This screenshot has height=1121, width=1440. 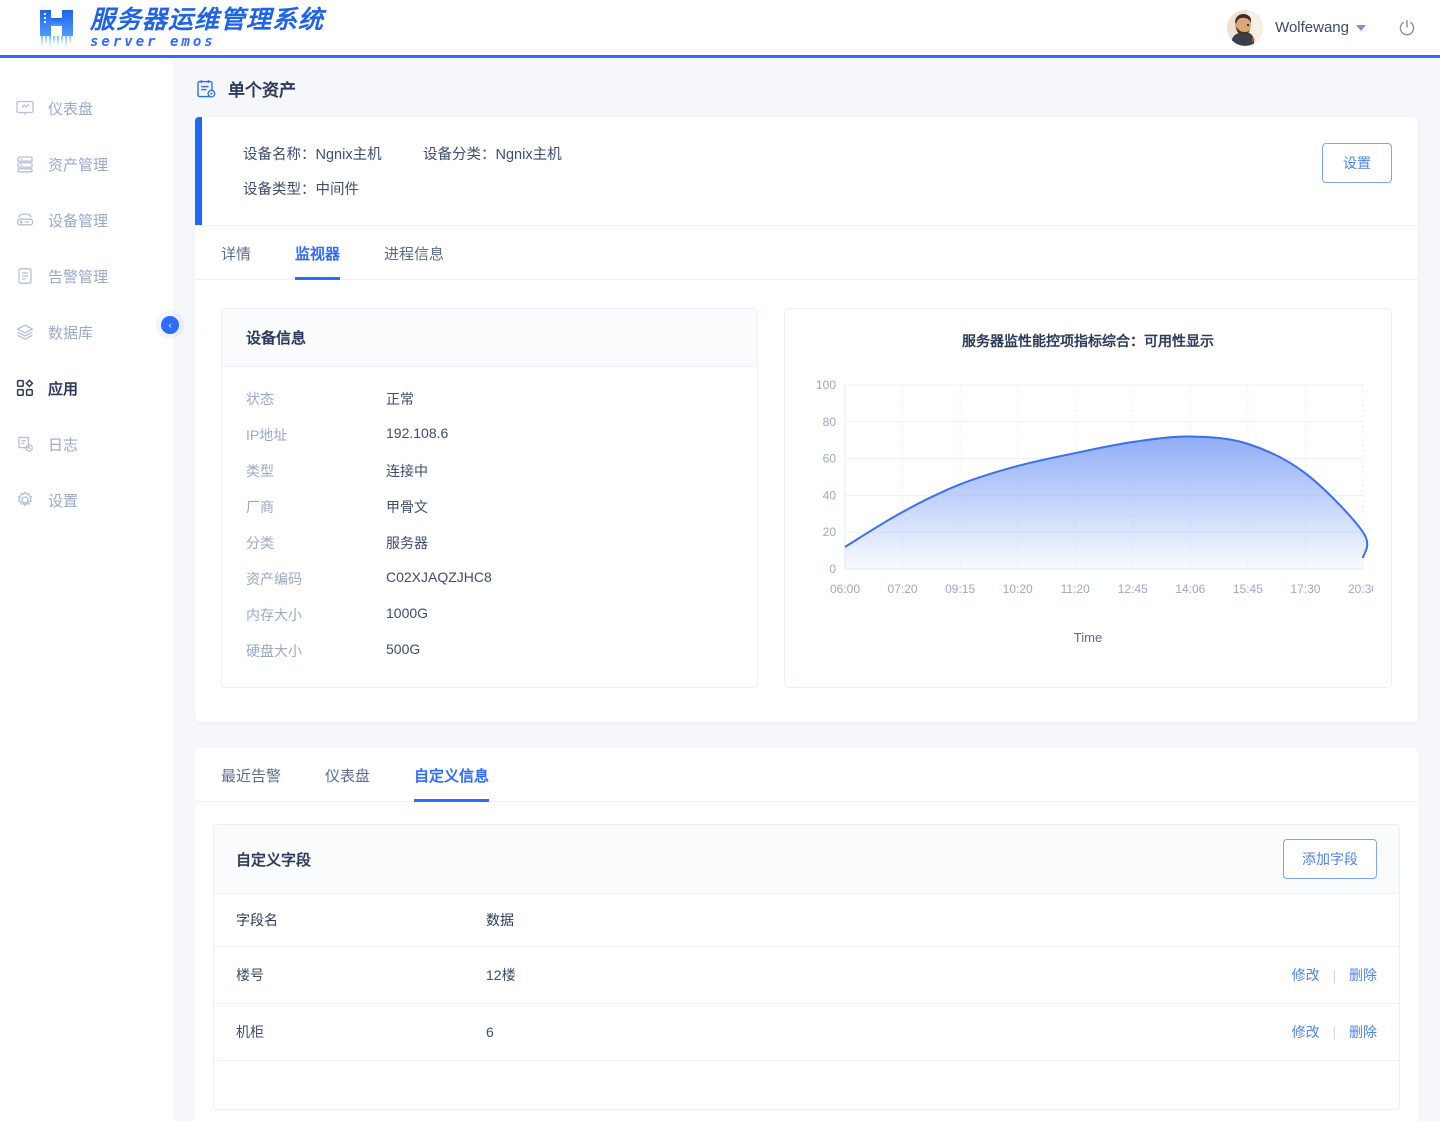 I want to click on apps-grid-icon, so click(x=25, y=388).